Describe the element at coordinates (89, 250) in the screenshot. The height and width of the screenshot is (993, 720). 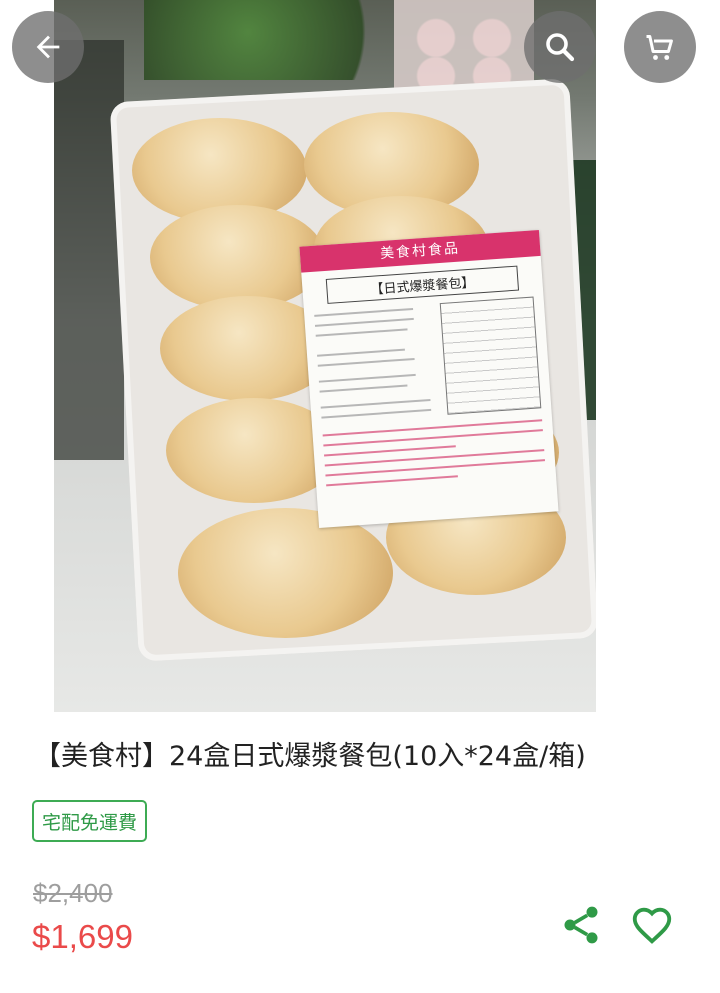
I see `photo-background-shelf` at that location.